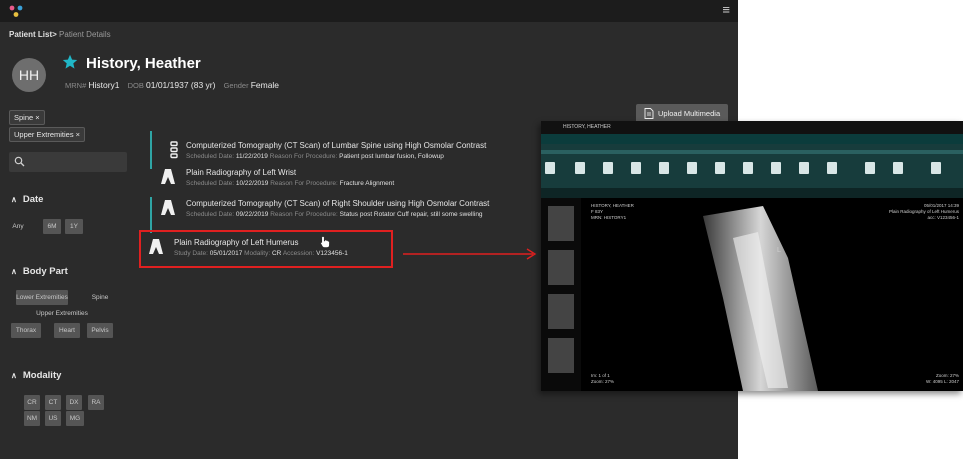  Describe the element at coordinates (252, 183) in the screenshot. I see `study-meta-value: 10/22/2019` at that location.